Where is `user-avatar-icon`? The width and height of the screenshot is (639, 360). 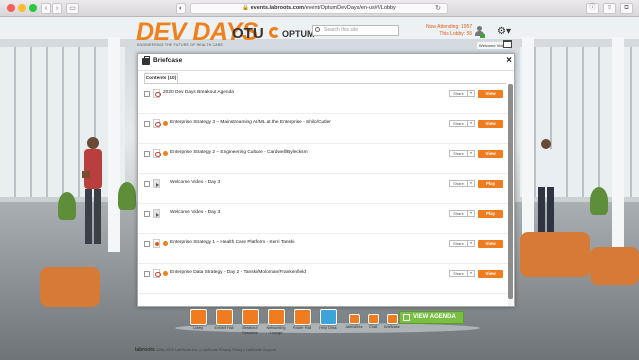
user-avatar-icon is located at coordinates (479, 32).